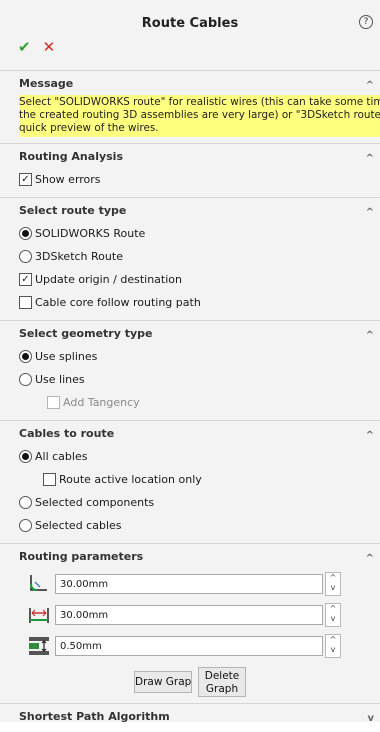  Describe the element at coordinates (86, 334) in the screenshot. I see `geometry-type-label: Select geometry type` at that location.